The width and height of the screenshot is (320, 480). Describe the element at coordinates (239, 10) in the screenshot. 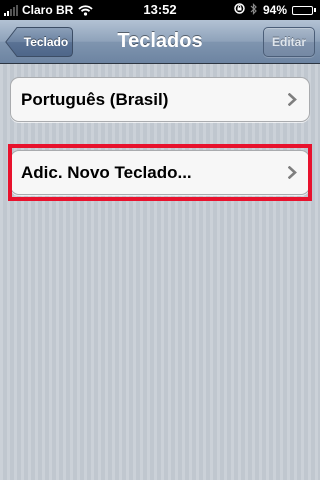

I see `lock-rotation-icon` at that location.